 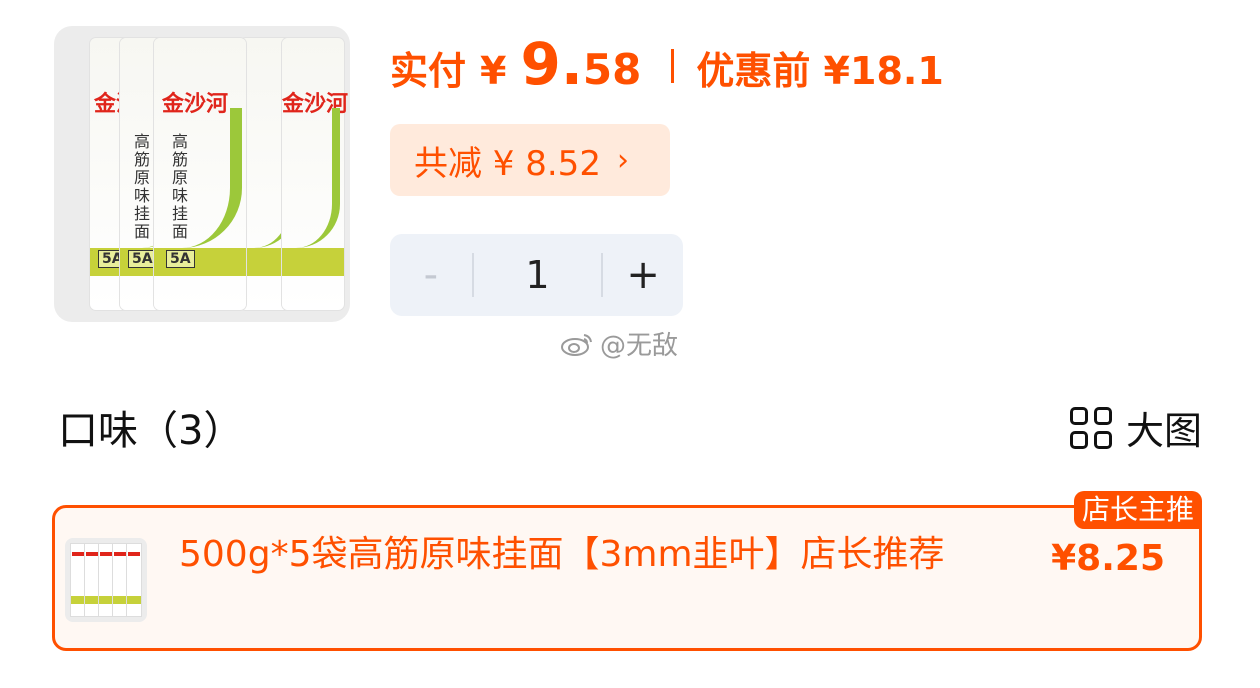 I want to click on recommend-badge: 店长主推, so click(x=1137, y=510).